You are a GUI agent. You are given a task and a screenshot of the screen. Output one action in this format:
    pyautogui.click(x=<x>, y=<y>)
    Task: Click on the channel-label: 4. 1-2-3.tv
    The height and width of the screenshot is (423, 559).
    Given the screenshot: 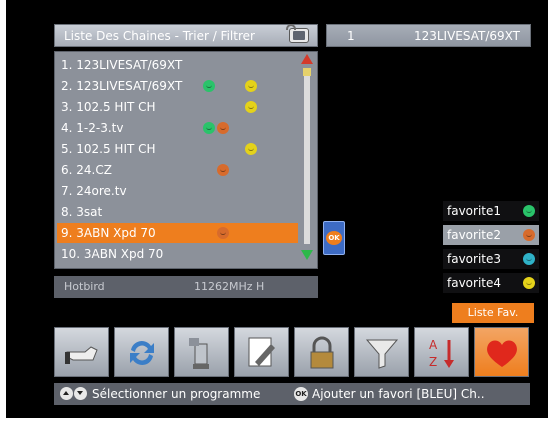 What is the action you would take?
    pyautogui.click(x=92, y=128)
    